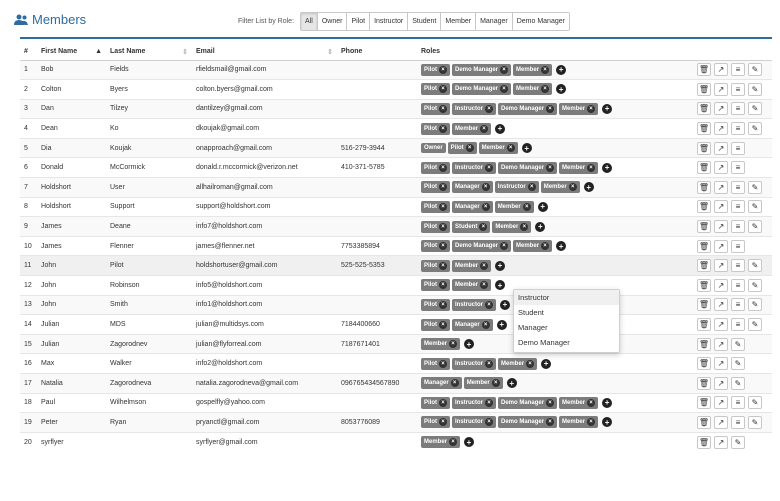 The image size is (780, 501). I want to click on dropdown-item-instructor: Instructor, so click(566, 297).